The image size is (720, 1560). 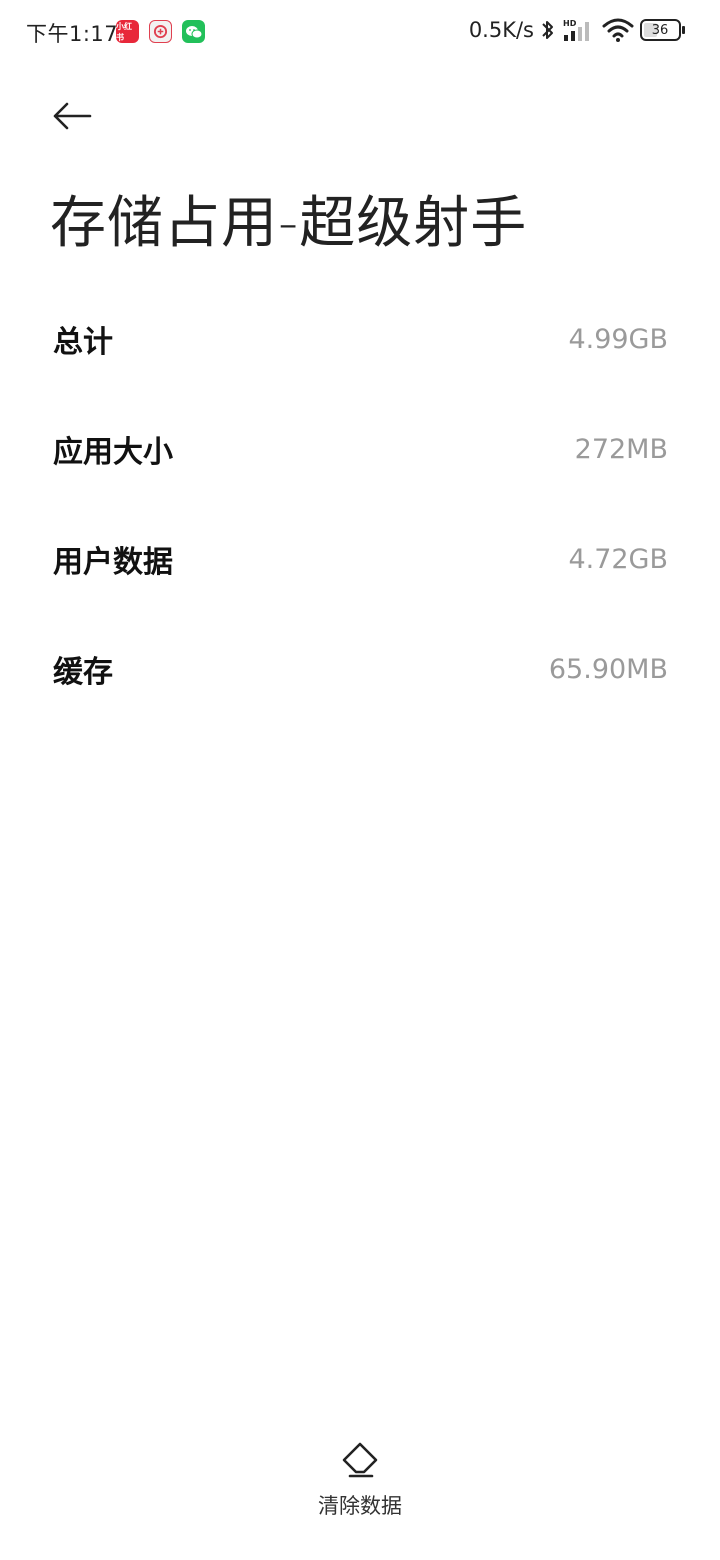 What do you see at coordinates (360, 32) in the screenshot?
I see `status-bar: 下午1:17 小红书 0.5K/s HD 36` at bounding box center [360, 32].